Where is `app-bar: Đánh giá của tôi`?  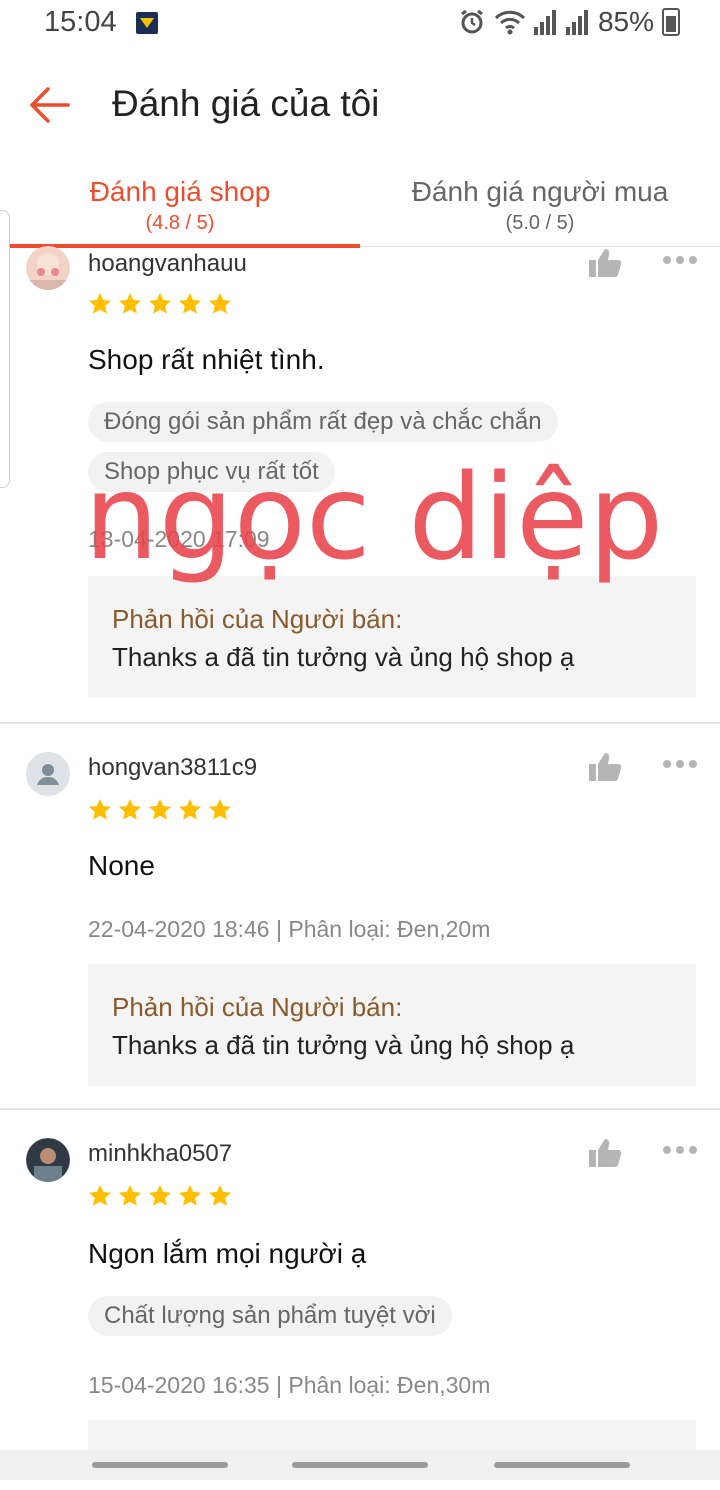 app-bar: Đánh giá của tôi is located at coordinates (360, 105).